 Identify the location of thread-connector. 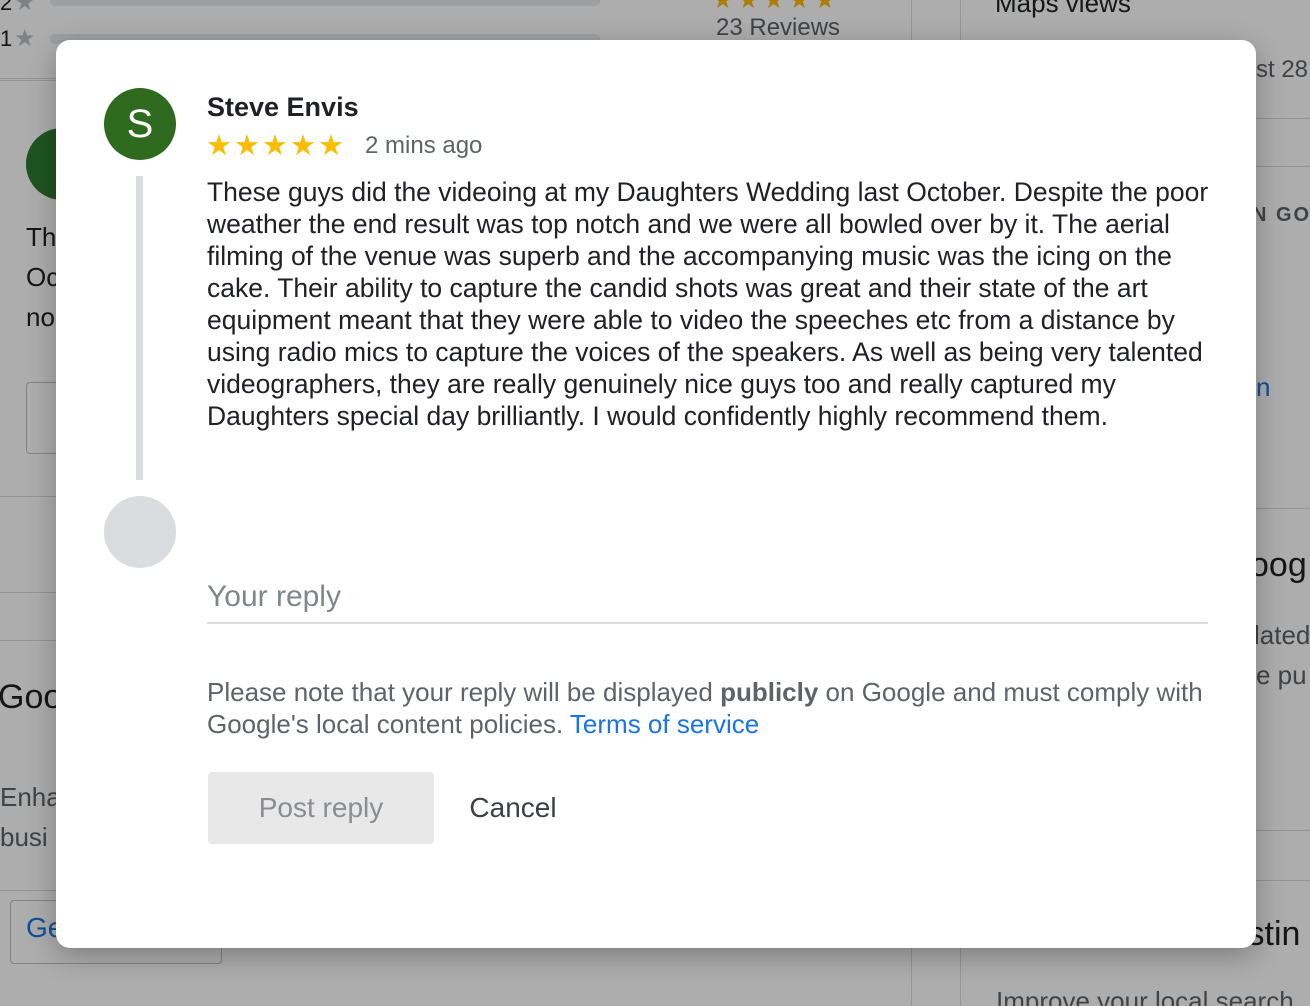
(139, 328).